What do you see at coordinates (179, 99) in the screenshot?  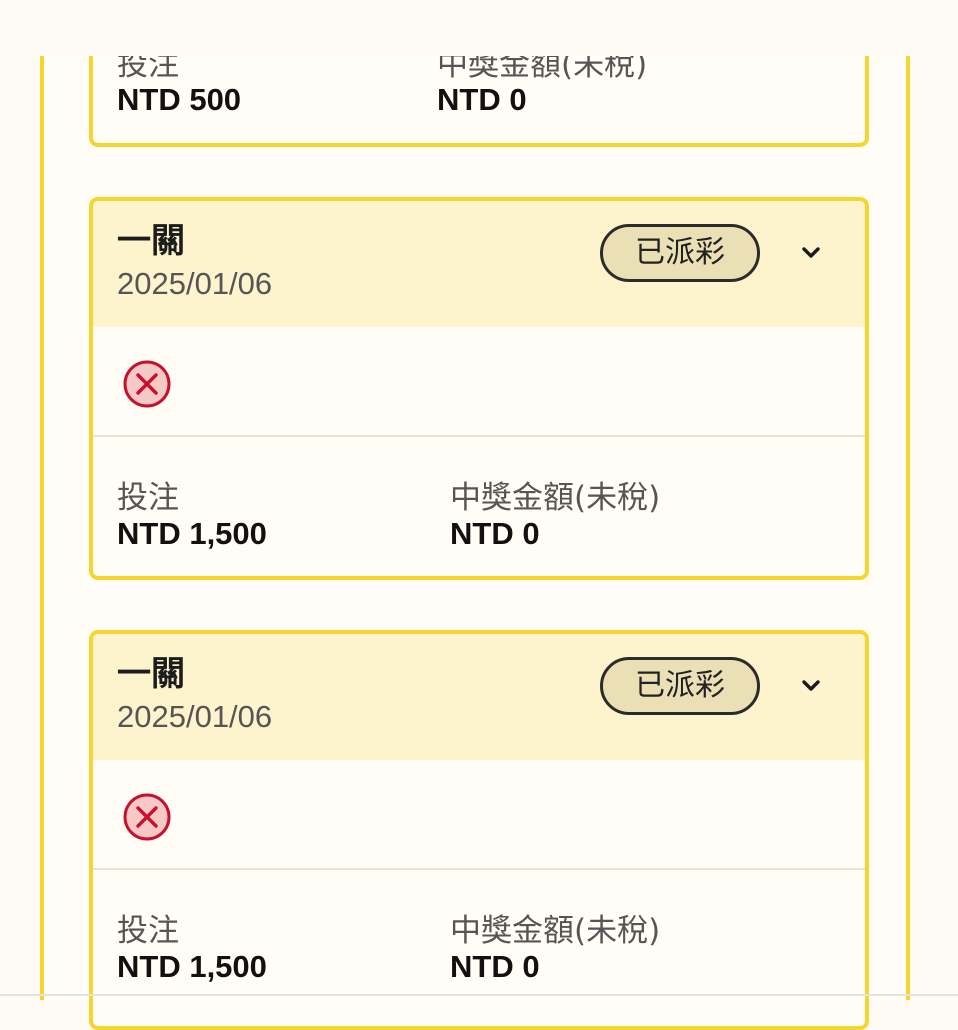 I see `bet-amount: NTD 500` at bounding box center [179, 99].